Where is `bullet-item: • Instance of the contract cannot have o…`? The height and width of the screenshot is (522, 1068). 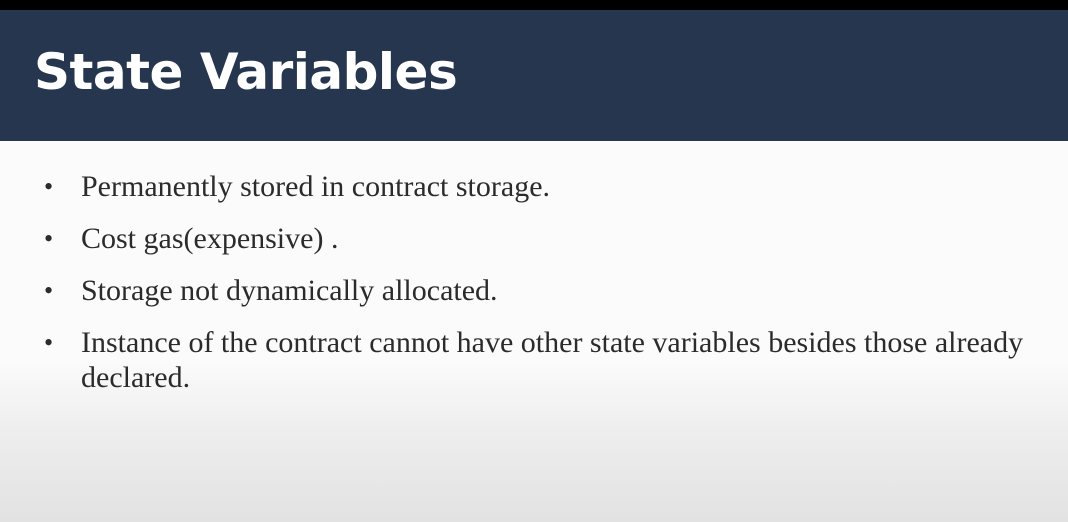 bullet-item: • Instance of the contract cannot have o… is located at coordinates (534, 360).